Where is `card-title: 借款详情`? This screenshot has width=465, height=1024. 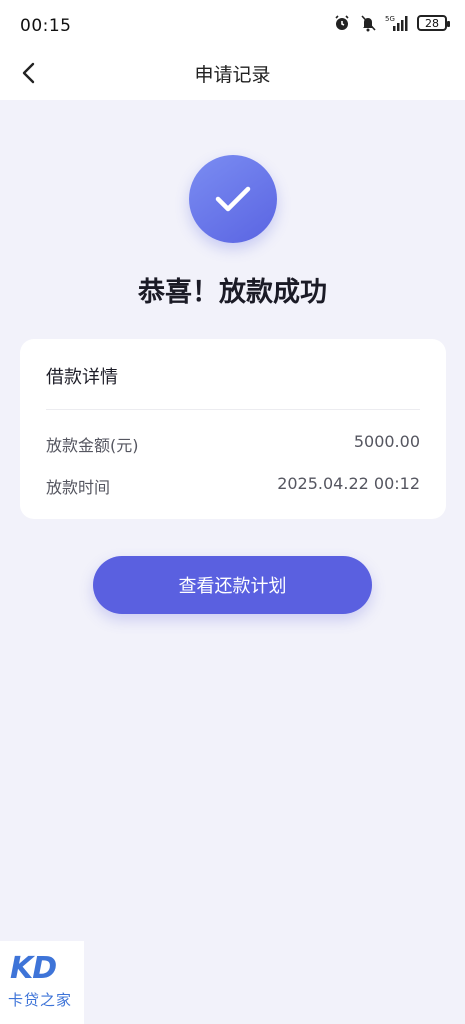 card-title: 借款详情 is located at coordinates (82, 377).